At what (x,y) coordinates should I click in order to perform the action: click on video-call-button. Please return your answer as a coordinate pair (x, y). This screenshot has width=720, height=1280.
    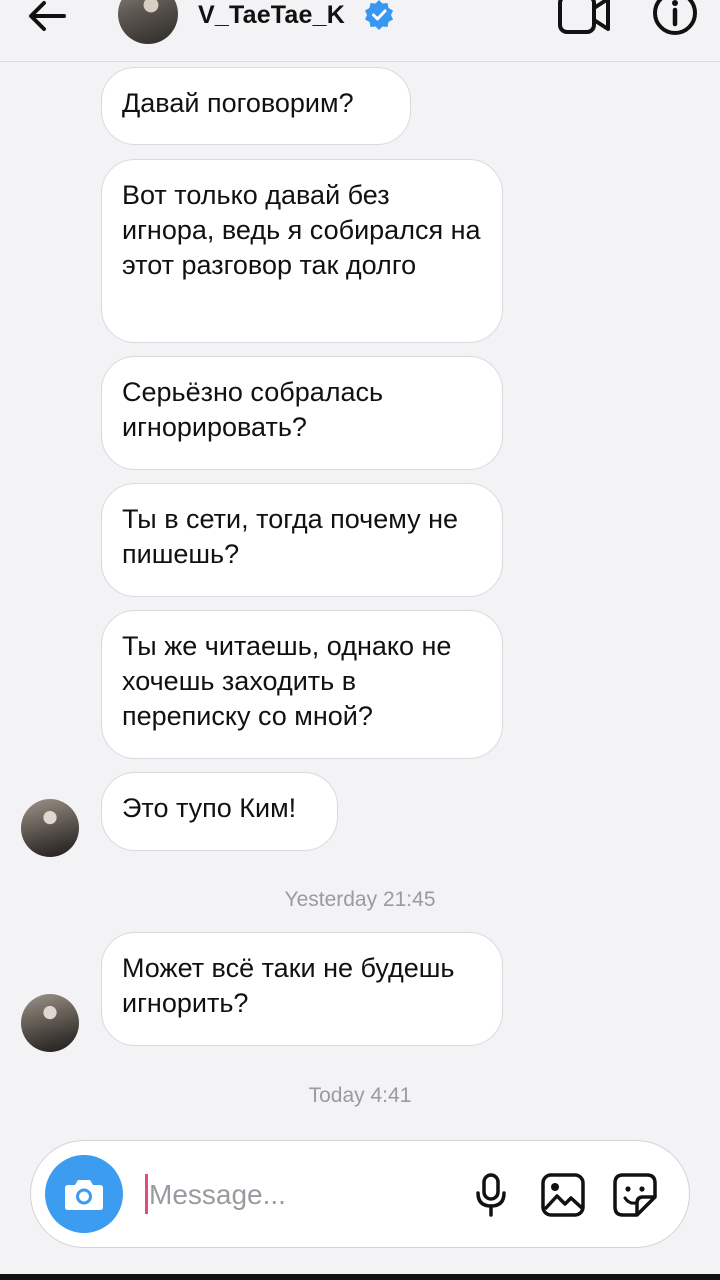
    Looking at the image, I should click on (585, 19).